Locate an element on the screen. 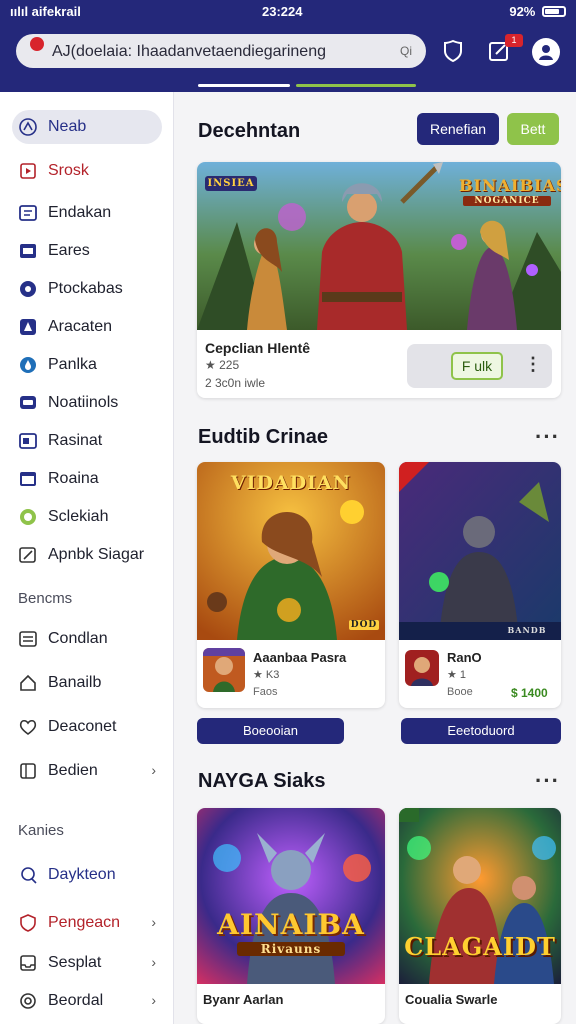 The image size is (576, 1024). search-clear-button: Qi is located at coordinates (406, 51).